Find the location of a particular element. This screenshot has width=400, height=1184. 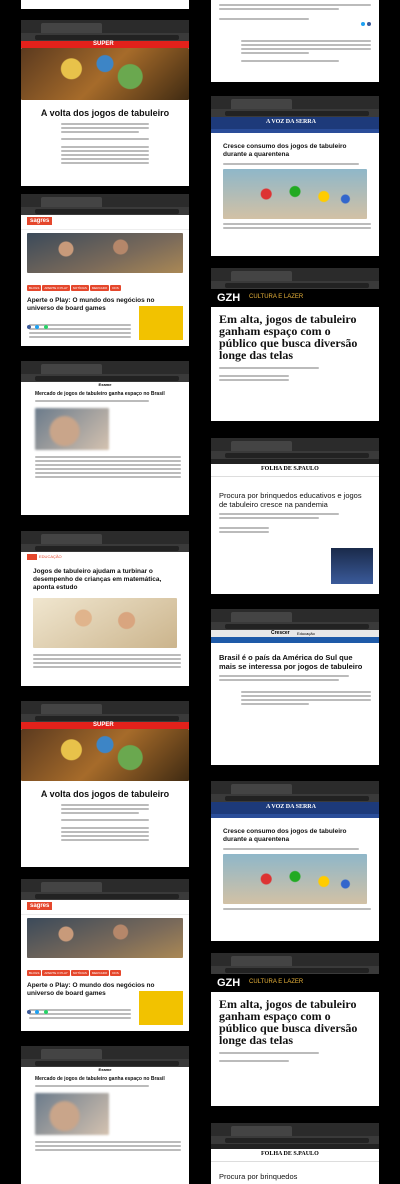

site-logo: GZH is located at coordinates (229, 298).